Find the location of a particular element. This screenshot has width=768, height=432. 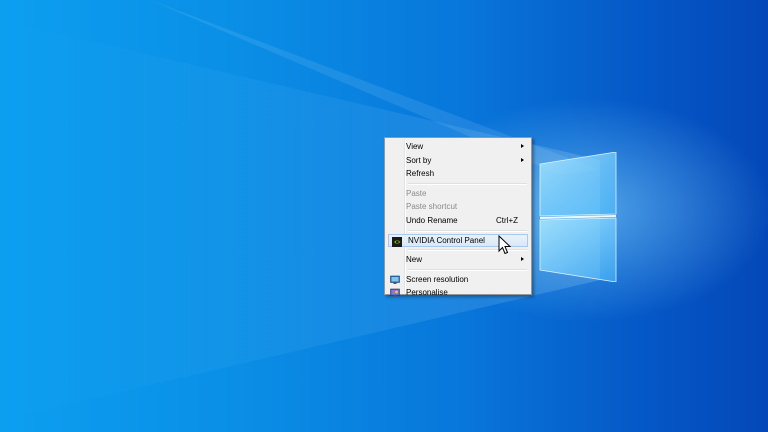

mouse-cursor-icon is located at coordinates (505, 245).